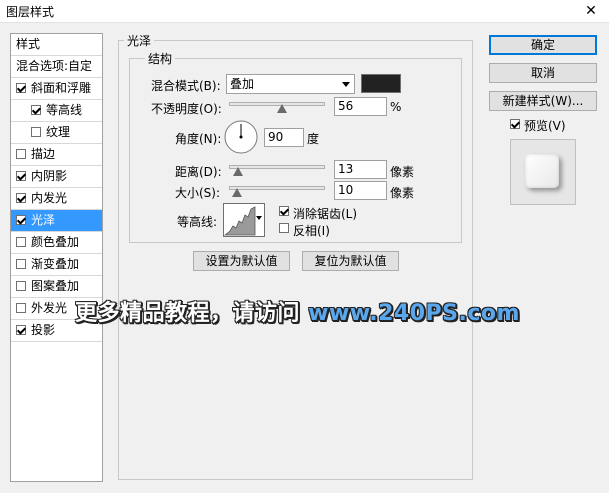 This screenshot has width=609, height=493. I want to click on contour-curve-icon, so click(240, 221).